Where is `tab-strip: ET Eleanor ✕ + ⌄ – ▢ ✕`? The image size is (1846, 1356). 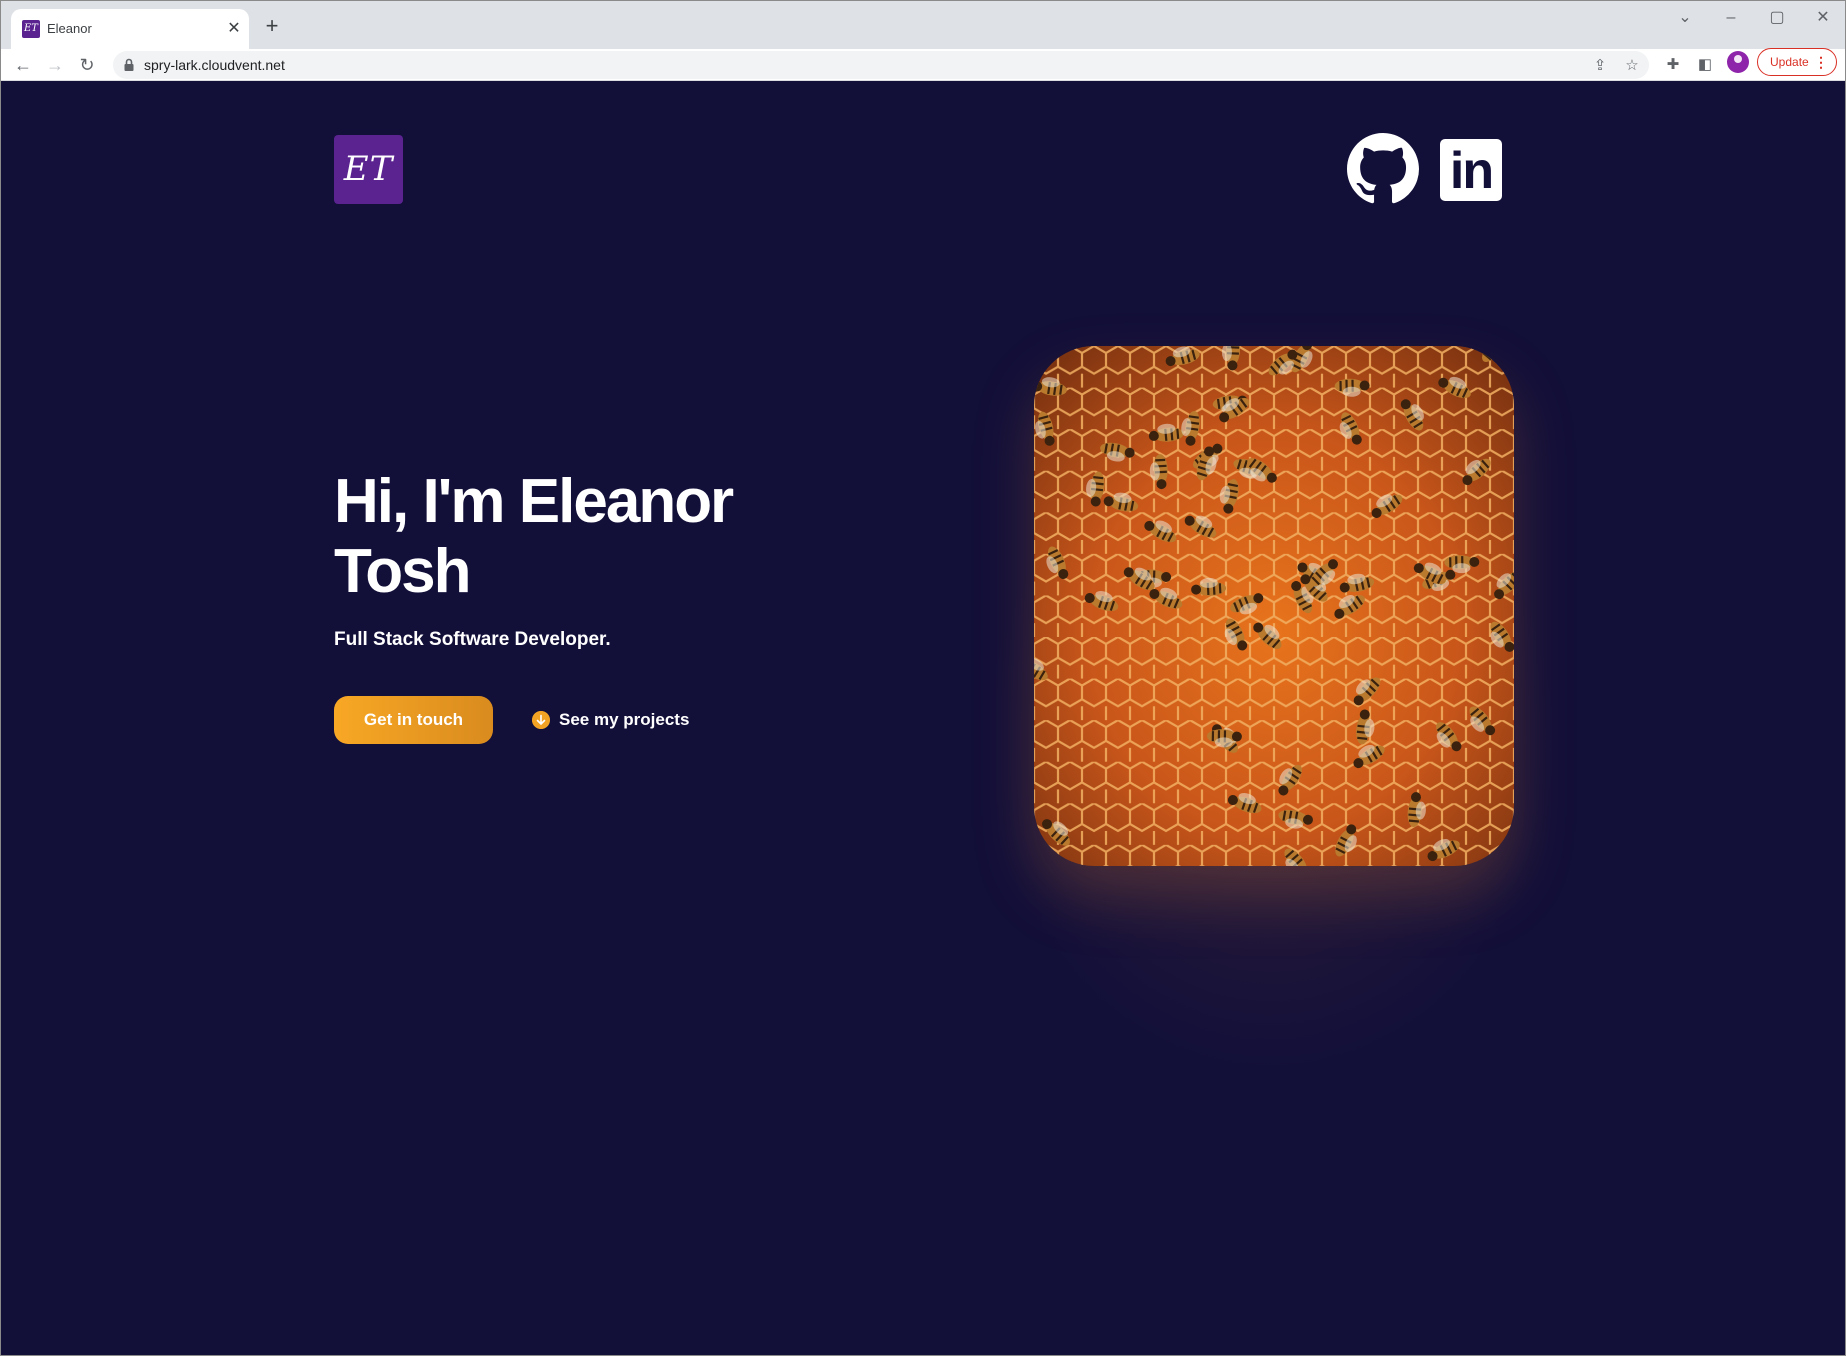
tab-strip: ET Eleanor ✕ + ⌄ – ▢ ✕ is located at coordinates (923, 25).